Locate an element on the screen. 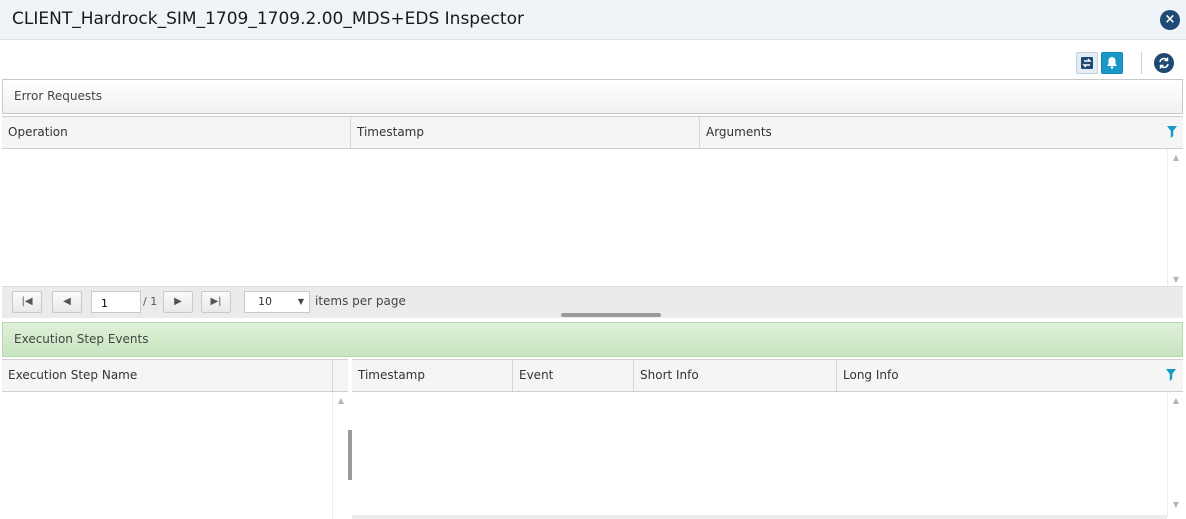 The width and height of the screenshot is (1186, 519). swap-icon is located at coordinates (1087, 63).